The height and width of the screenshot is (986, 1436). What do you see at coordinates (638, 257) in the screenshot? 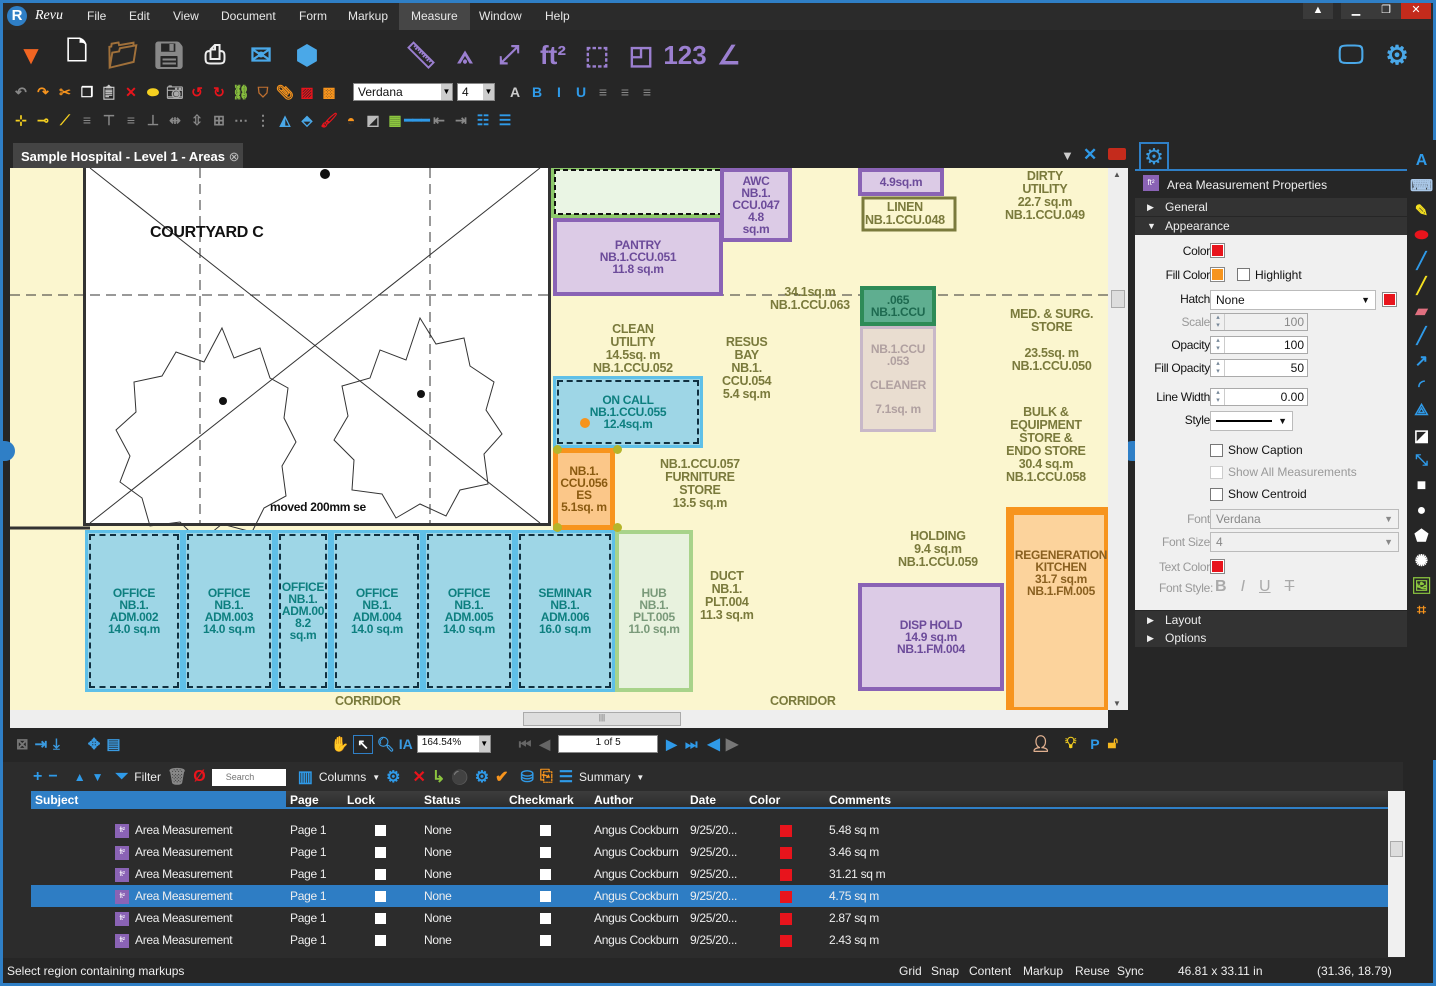
I see `area-measurement-room: PANTRY NB.1.CCU.051 11.8 sq.m` at bounding box center [638, 257].